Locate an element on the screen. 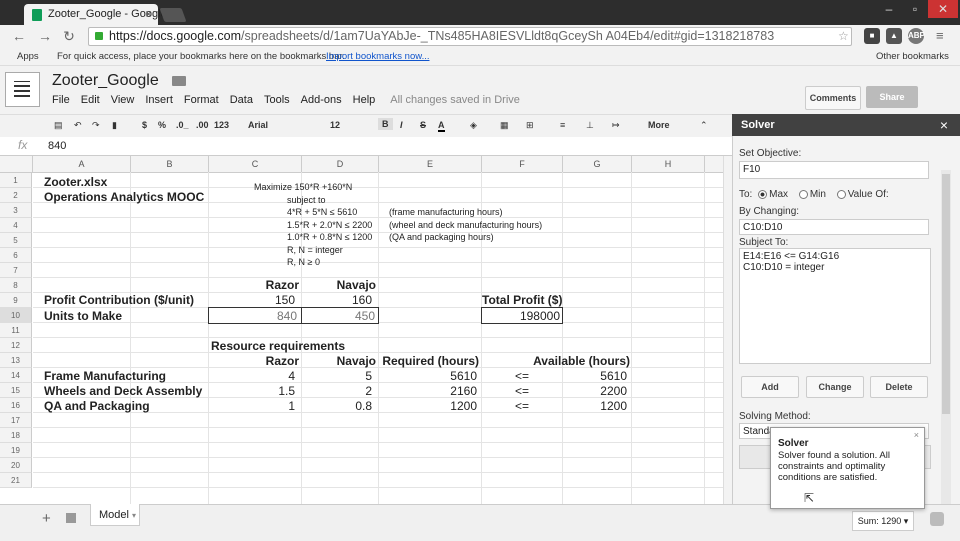 This screenshot has width=960, height=541. new-tab-button is located at coordinates (173, 15).